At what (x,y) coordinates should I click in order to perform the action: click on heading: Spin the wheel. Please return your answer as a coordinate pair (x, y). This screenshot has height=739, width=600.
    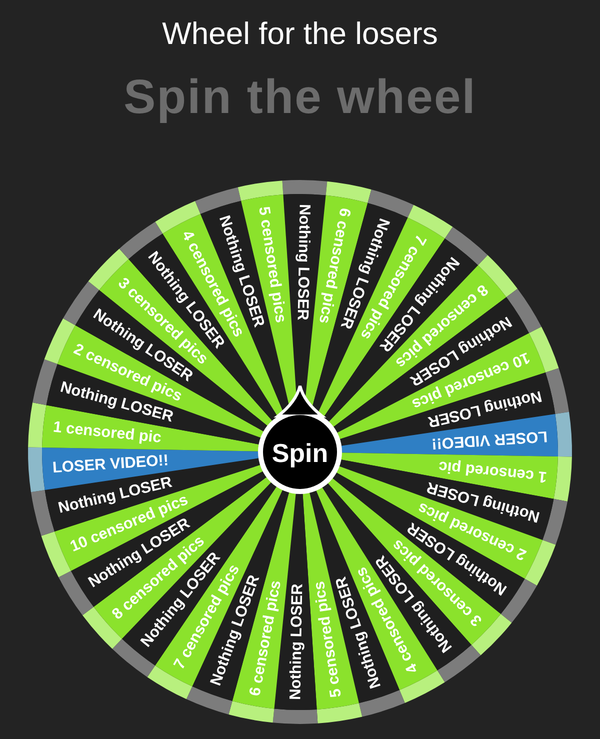
    Looking at the image, I should click on (300, 98).